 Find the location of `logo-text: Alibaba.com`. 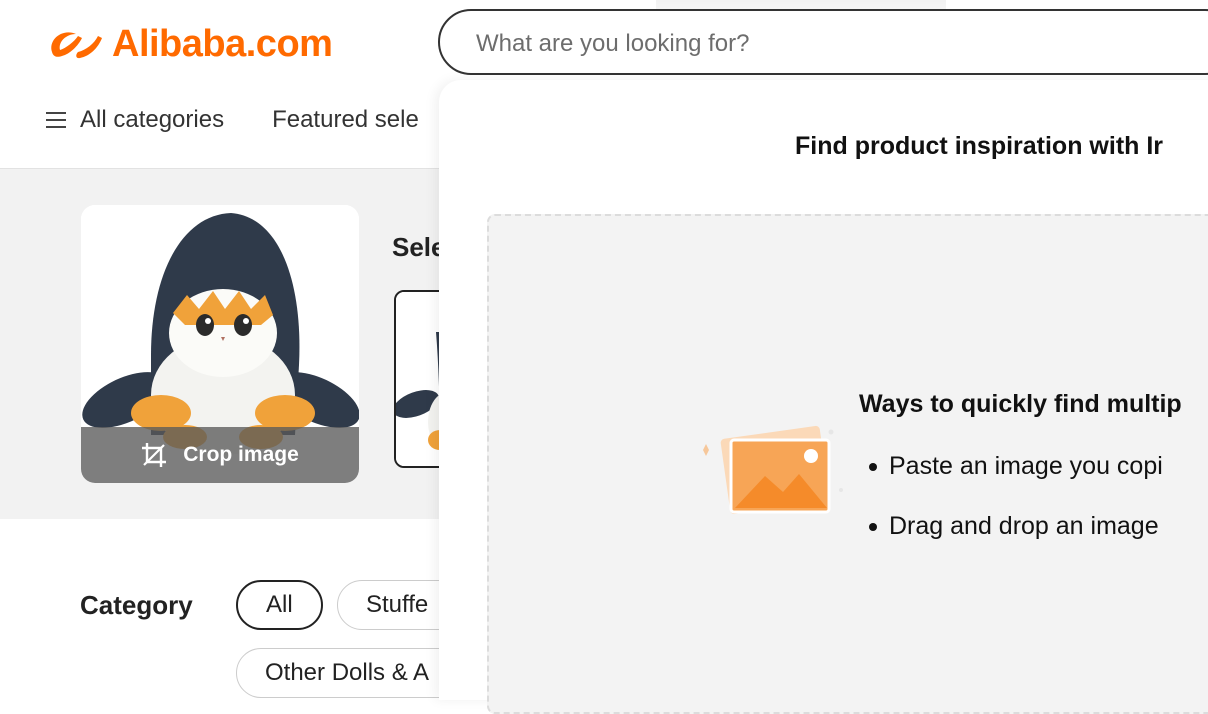

logo-text: Alibaba.com is located at coordinates (222, 43).